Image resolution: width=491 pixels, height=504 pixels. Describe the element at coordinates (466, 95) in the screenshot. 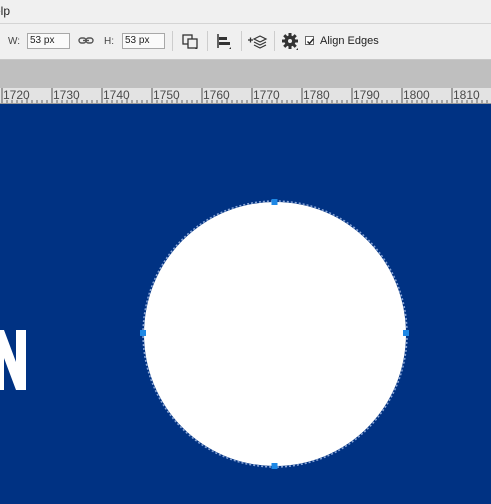

I see `ruler-tick-label: 1810` at that location.